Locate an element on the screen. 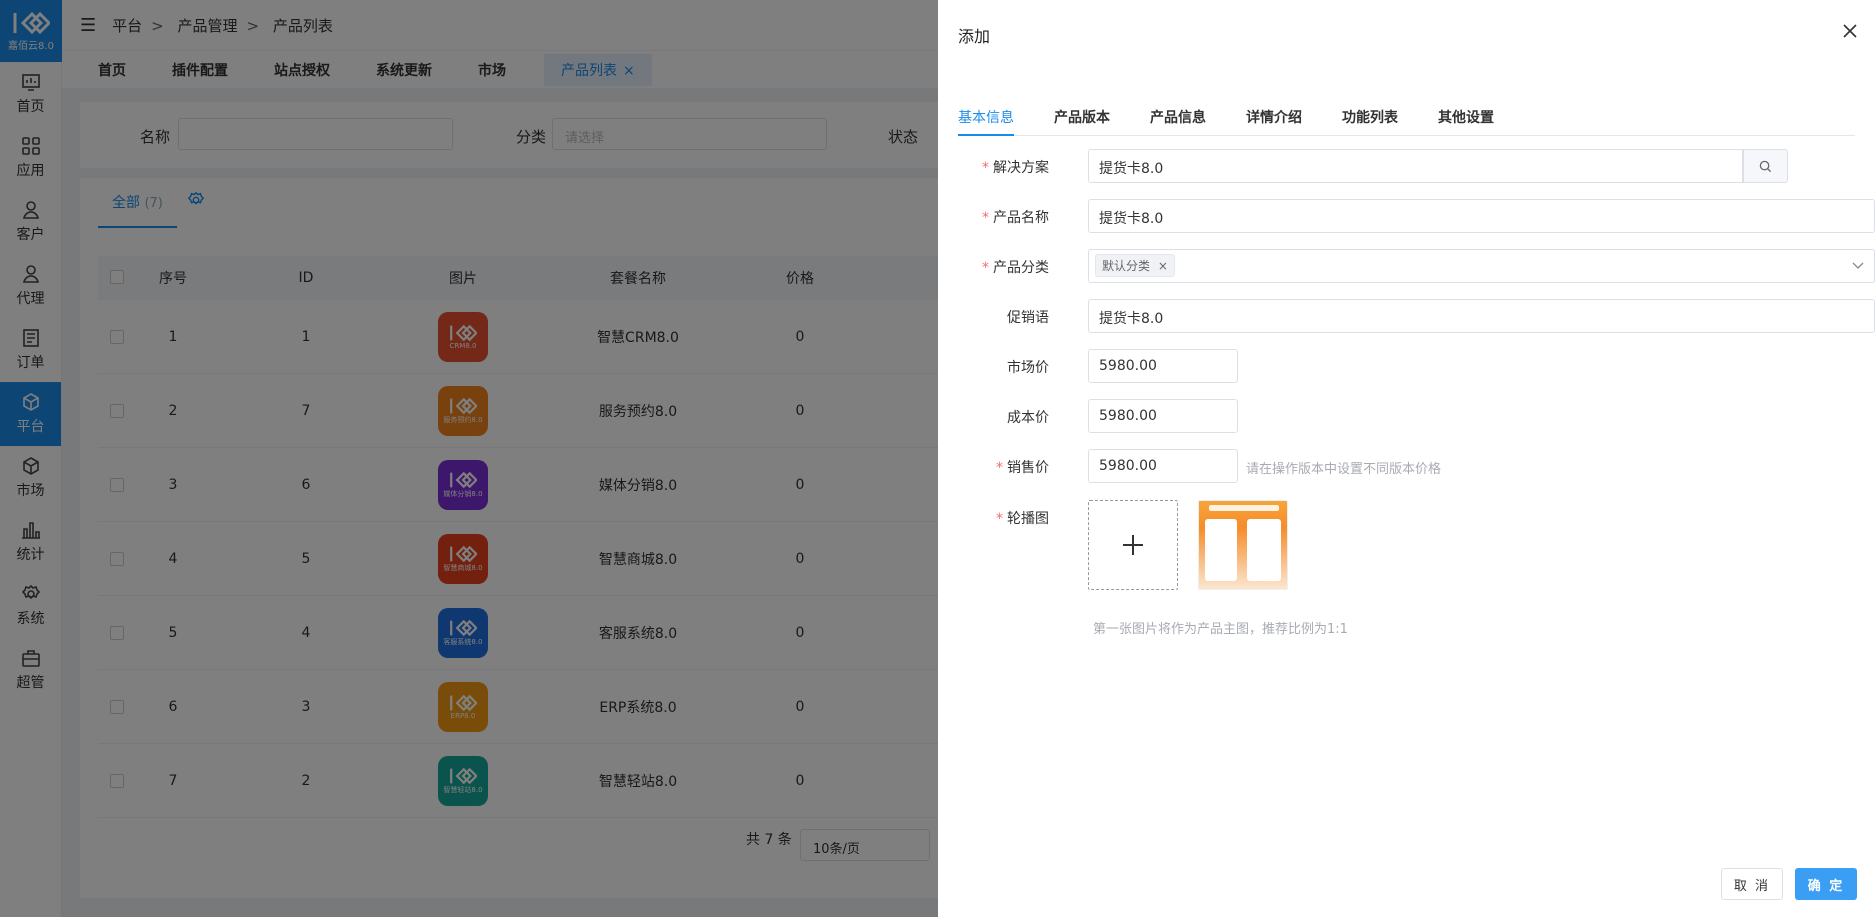  thumbnail-banner is located at coordinates (1244, 508).